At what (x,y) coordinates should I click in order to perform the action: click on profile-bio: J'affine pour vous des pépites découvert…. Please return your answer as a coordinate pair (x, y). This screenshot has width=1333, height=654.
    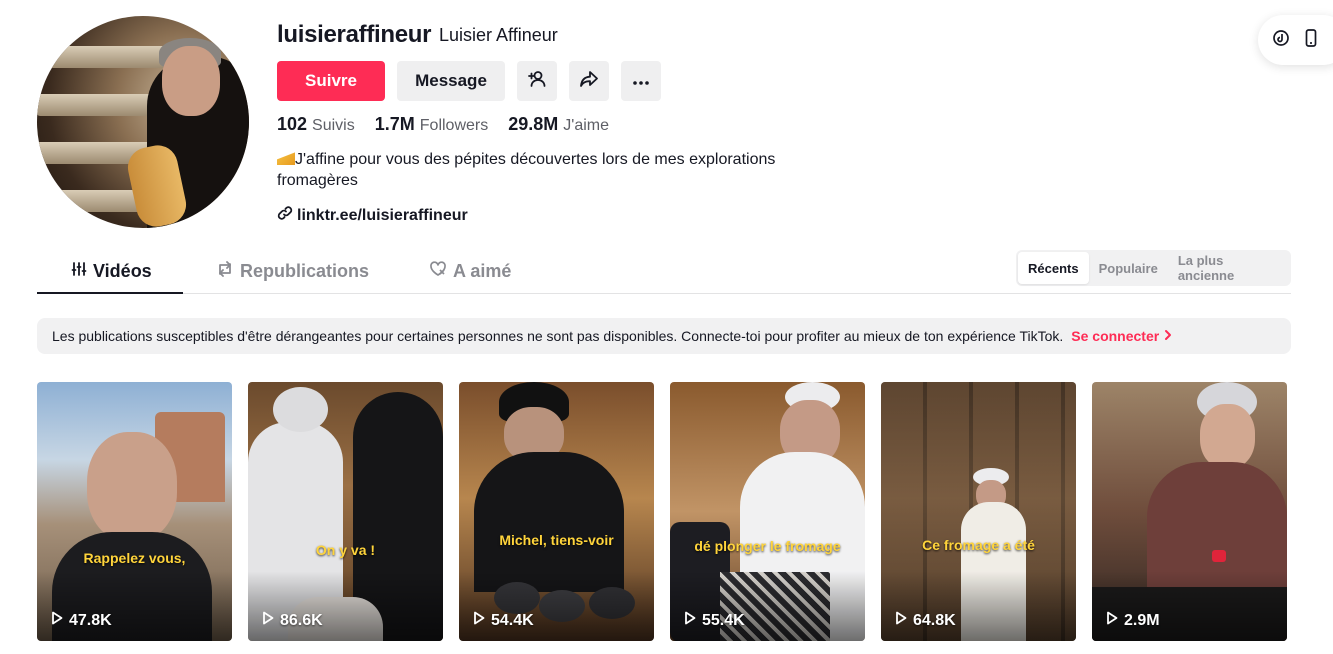
    Looking at the image, I should click on (547, 170).